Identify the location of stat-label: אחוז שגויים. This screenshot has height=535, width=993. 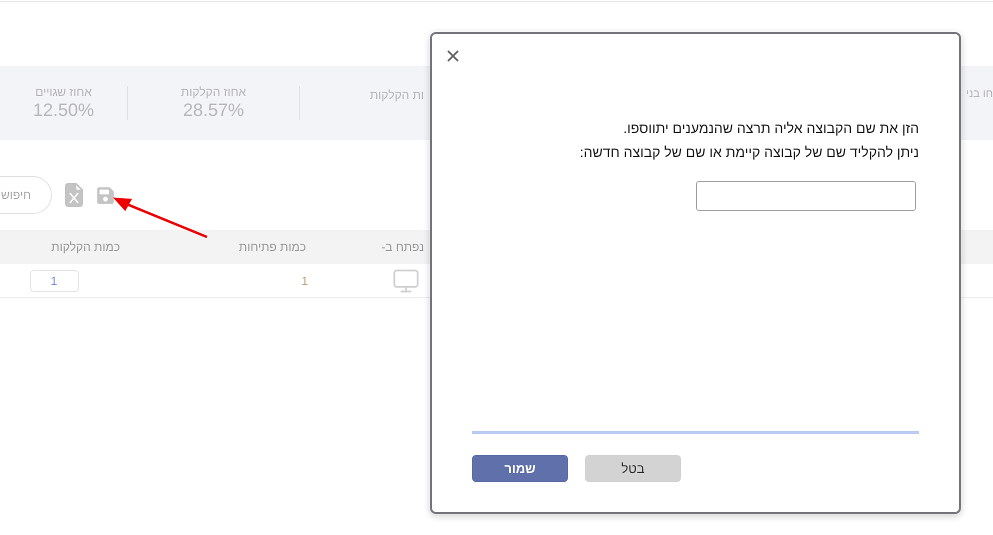
(63, 92).